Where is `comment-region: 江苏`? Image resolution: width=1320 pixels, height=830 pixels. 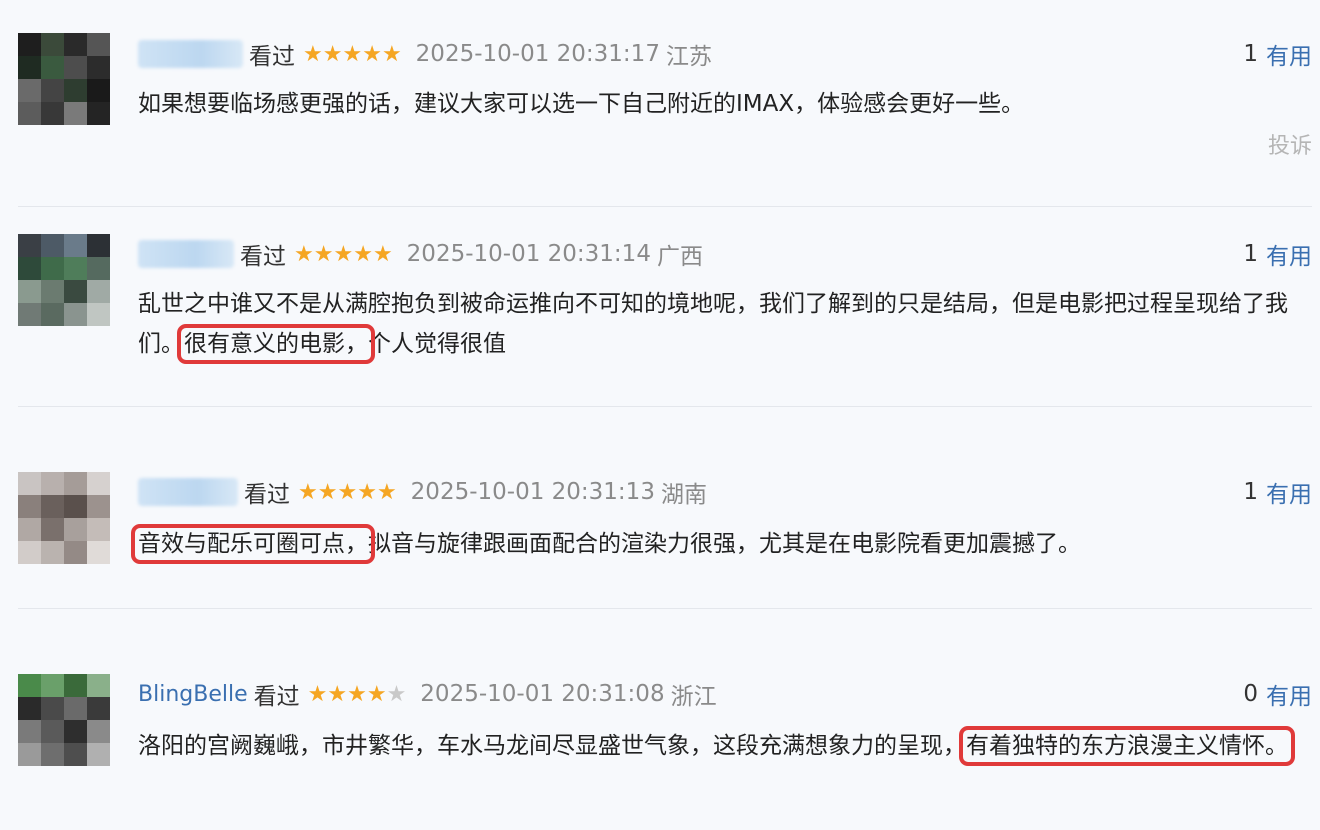
comment-region: 江苏 is located at coordinates (688, 57).